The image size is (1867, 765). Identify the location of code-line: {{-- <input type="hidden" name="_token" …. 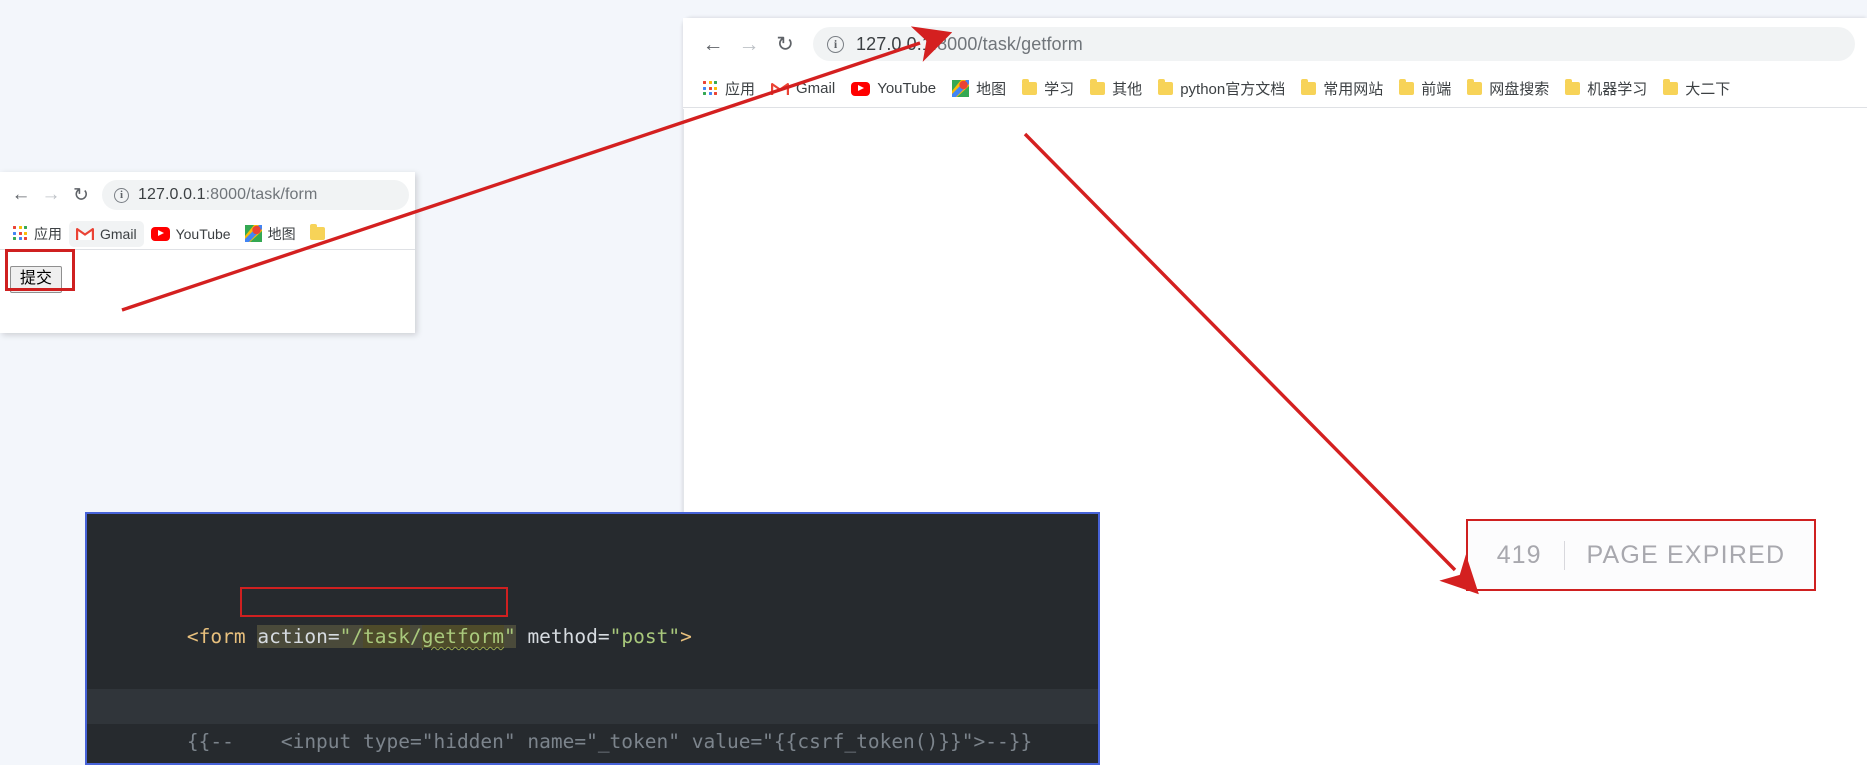
(592, 721).